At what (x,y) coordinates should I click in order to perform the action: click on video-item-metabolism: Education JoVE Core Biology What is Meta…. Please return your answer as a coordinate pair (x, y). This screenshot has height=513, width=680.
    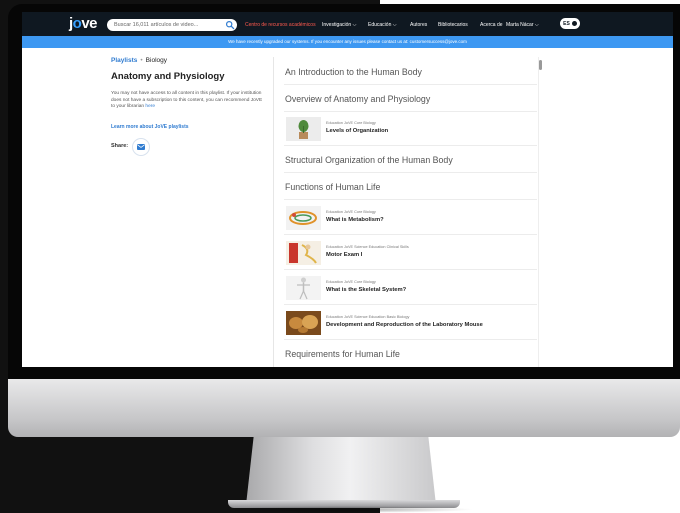
    Looking at the image, I should click on (410, 218).